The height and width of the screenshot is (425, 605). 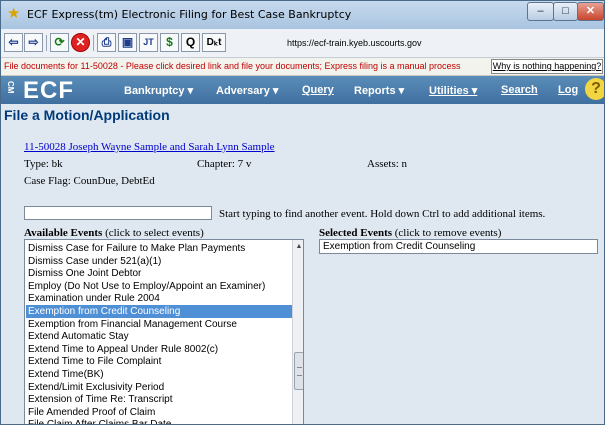 What do you see at coordinates (94, 298) in the screenshot?
I see `event-list-item: Examination under Rule 2004` at bounding box center [94, 298].